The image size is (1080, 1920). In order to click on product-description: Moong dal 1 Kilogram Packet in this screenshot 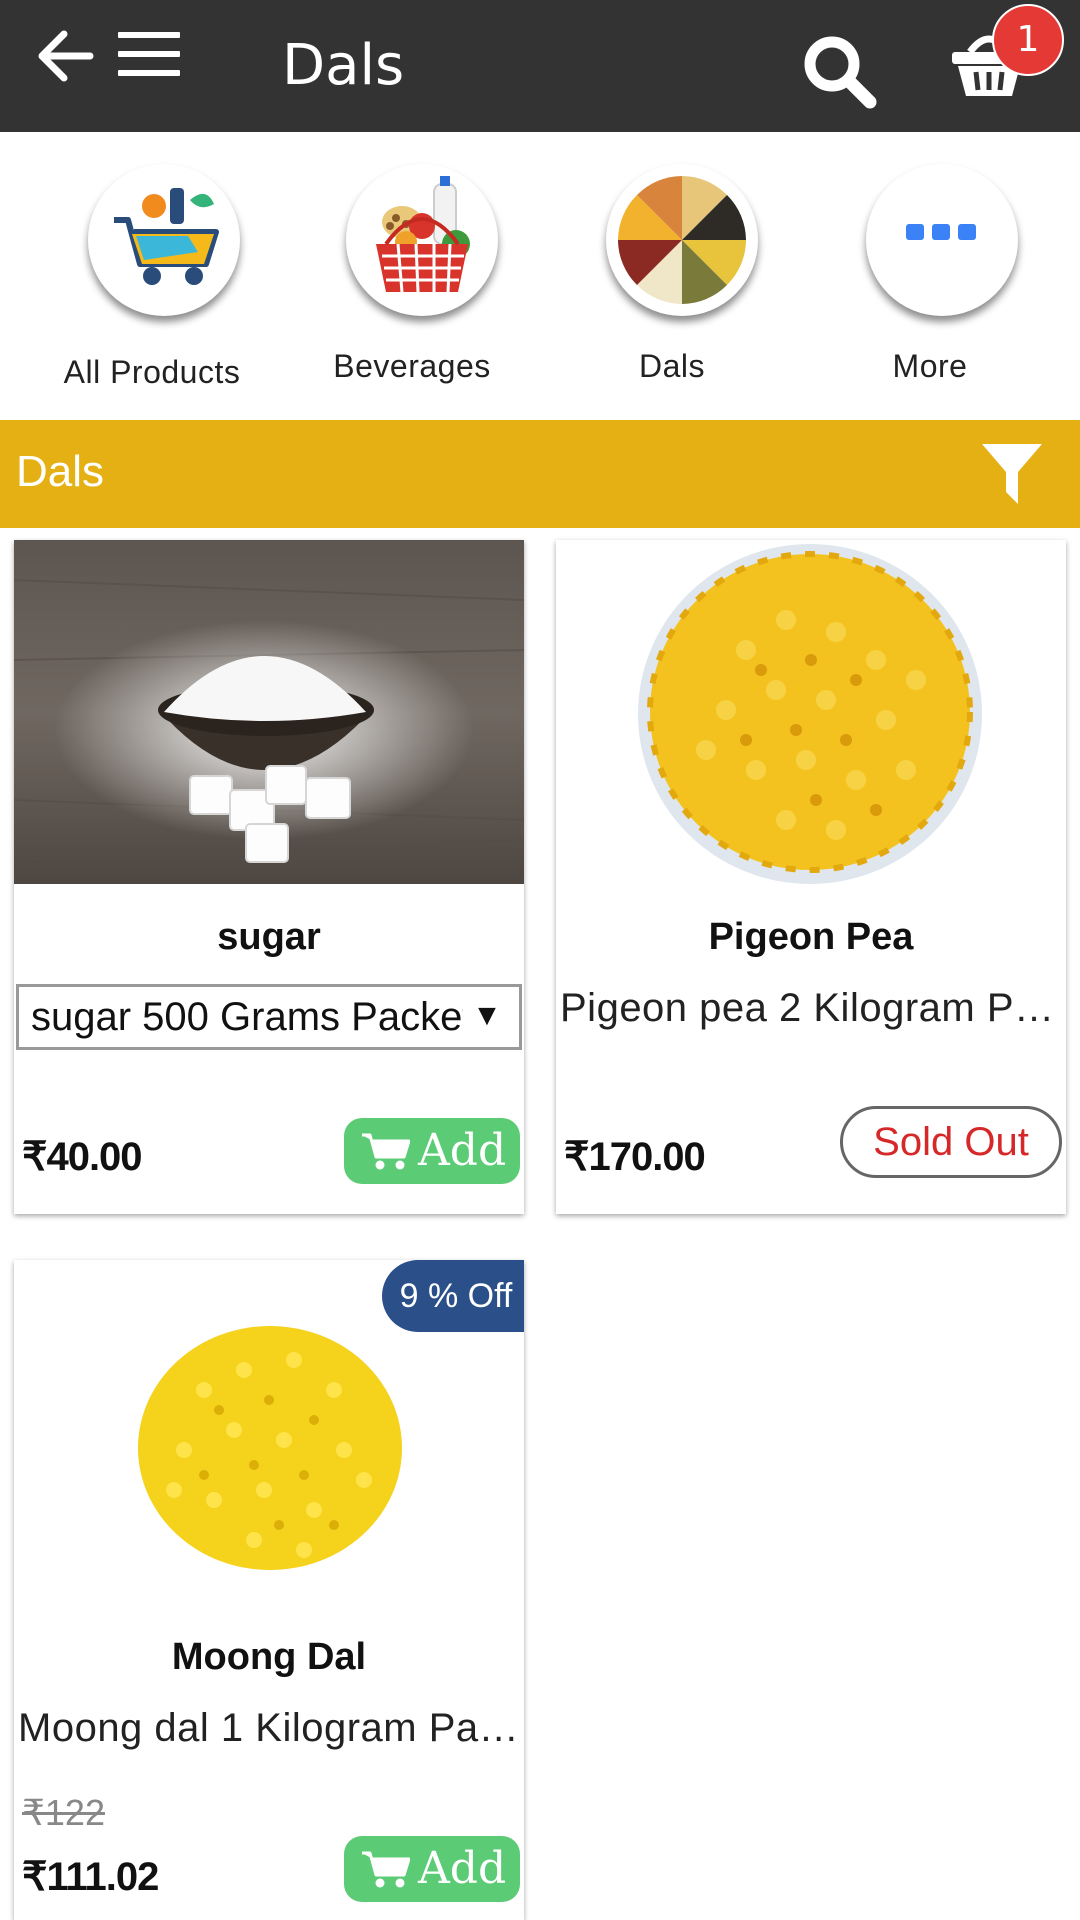, I will do `click(271, 1728)`.